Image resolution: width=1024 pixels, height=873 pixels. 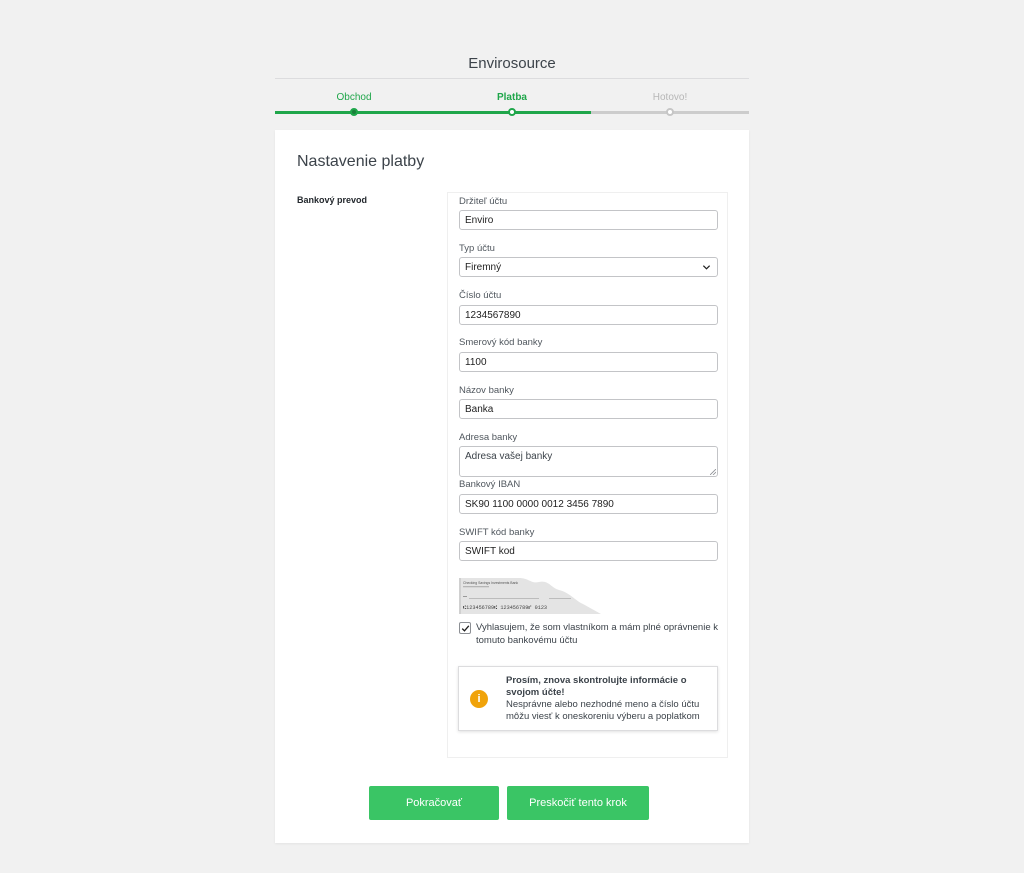 I want to click on progress-steps: Obchod Platba Hotovo!, so click(x=512, y=103).